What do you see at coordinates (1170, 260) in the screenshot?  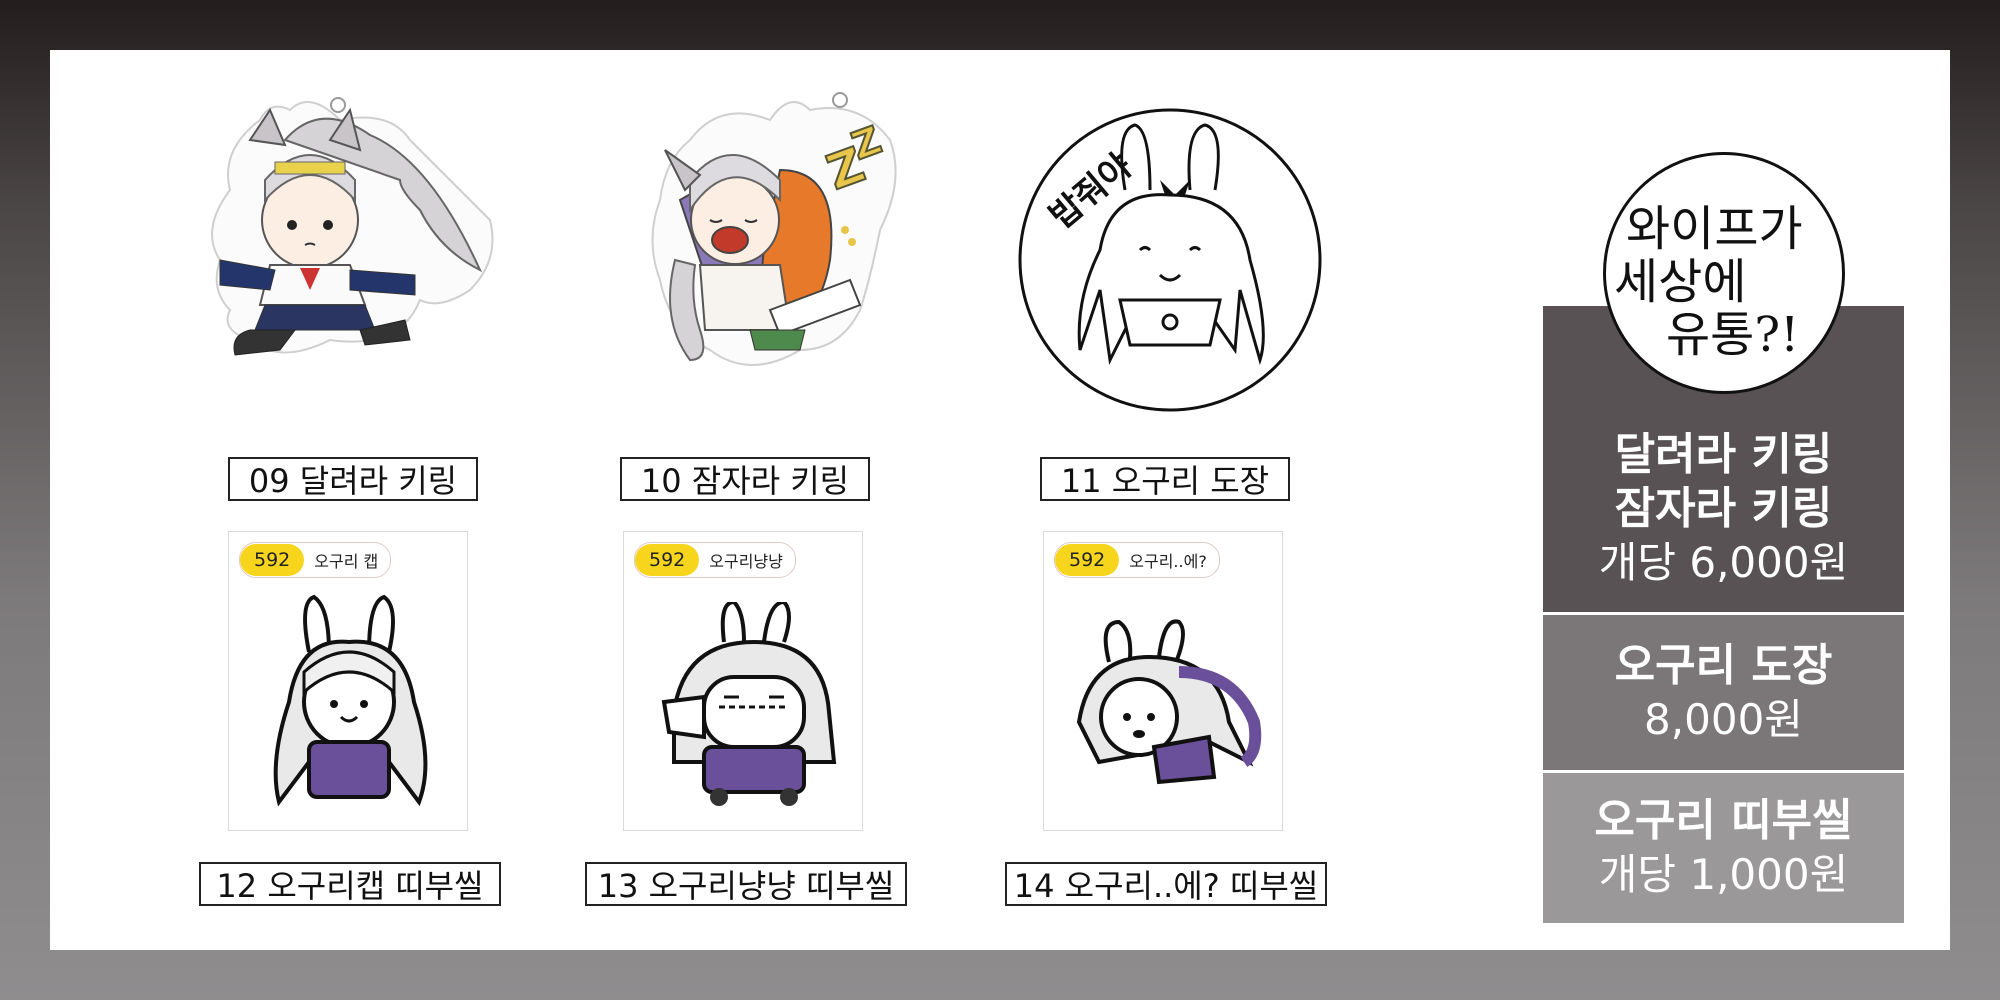 I see `stamp-illustration: 밥줘야` at bounding box center [1170, 260].